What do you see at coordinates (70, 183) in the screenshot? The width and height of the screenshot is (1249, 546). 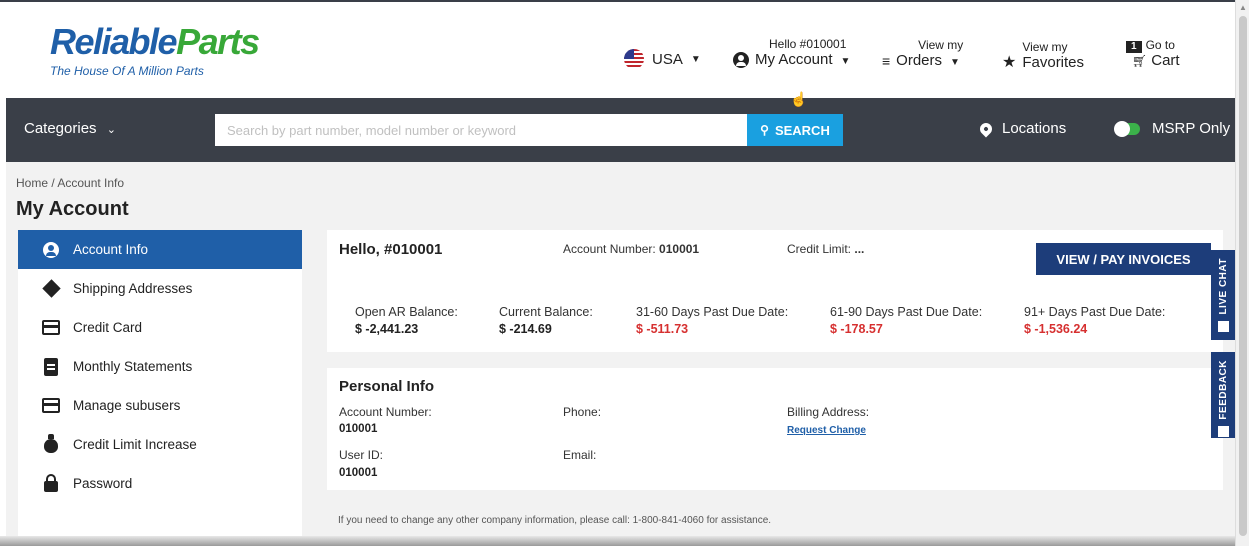 I see `breadcrumb: Home / Account Info` at bounding box center [70, 183].